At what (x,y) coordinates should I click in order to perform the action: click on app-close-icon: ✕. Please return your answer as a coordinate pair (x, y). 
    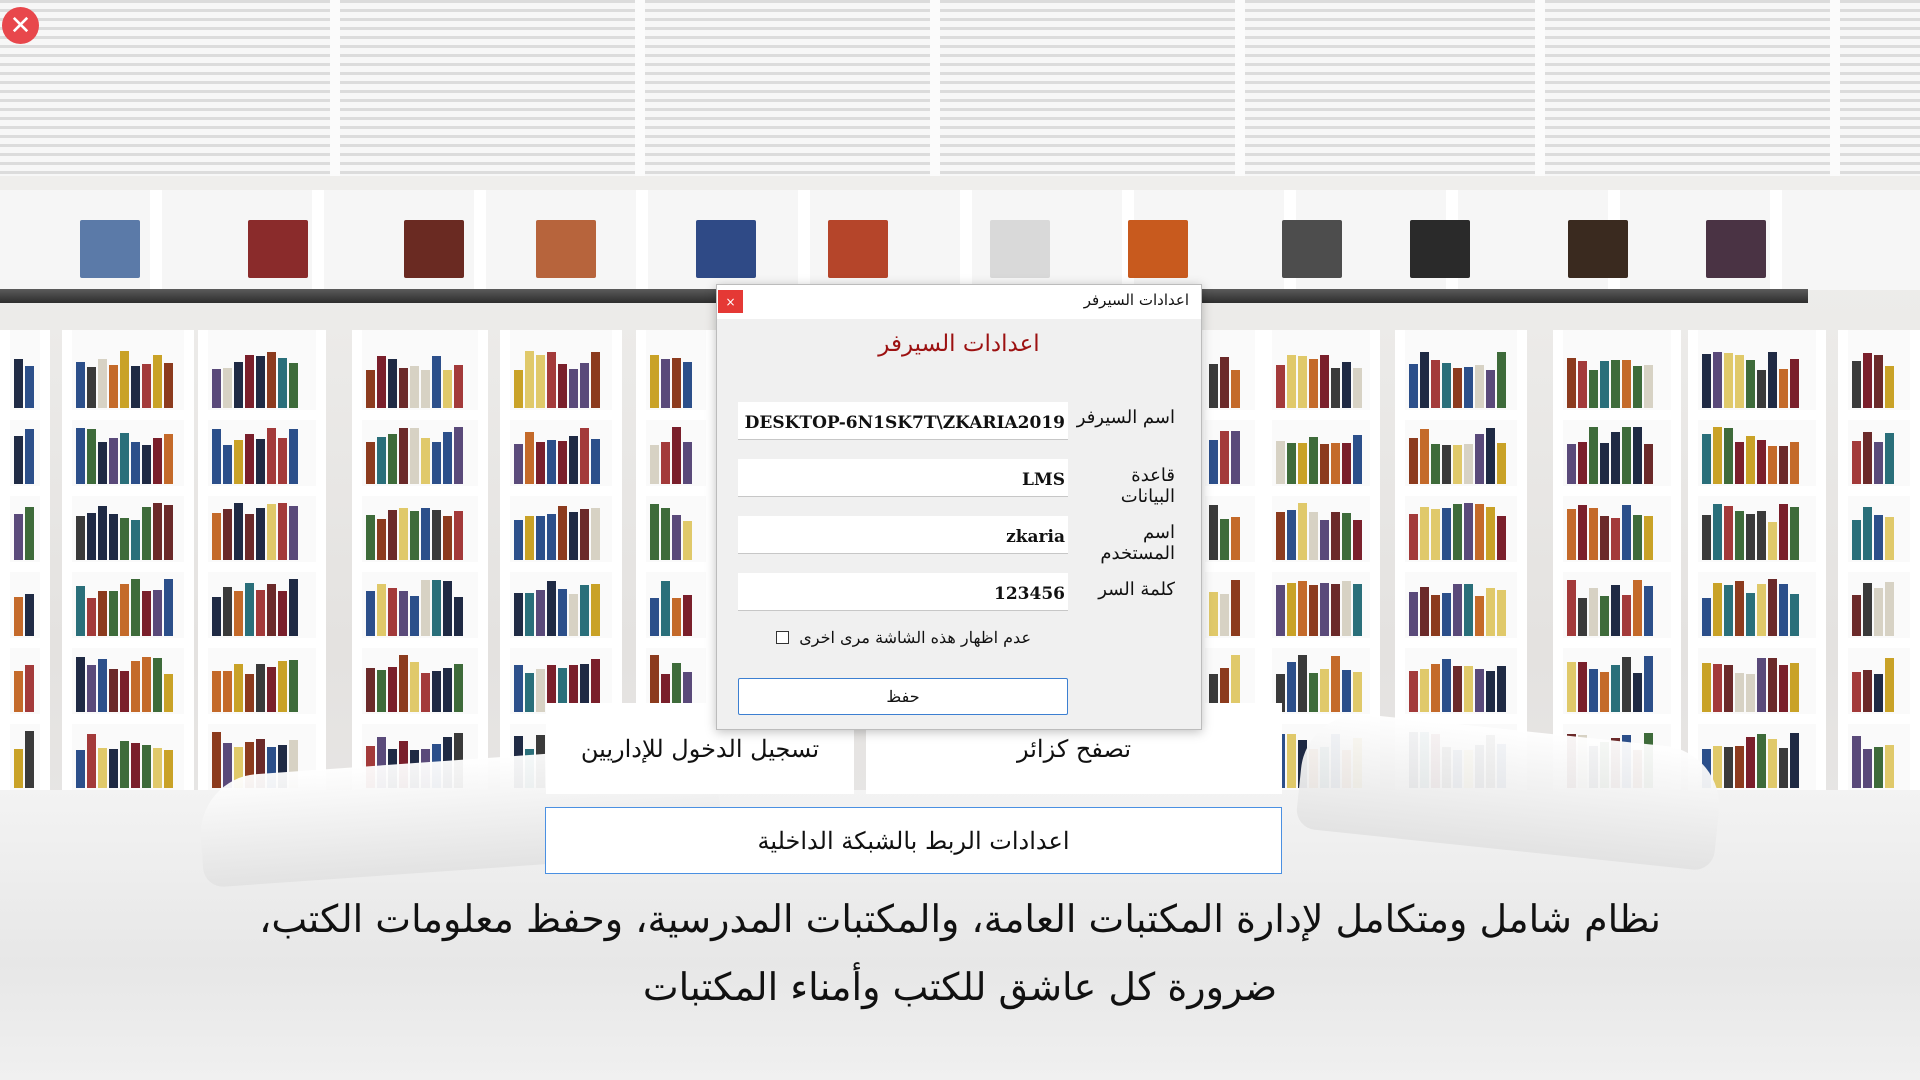
    Looking at the image, I should click on (20, 25).